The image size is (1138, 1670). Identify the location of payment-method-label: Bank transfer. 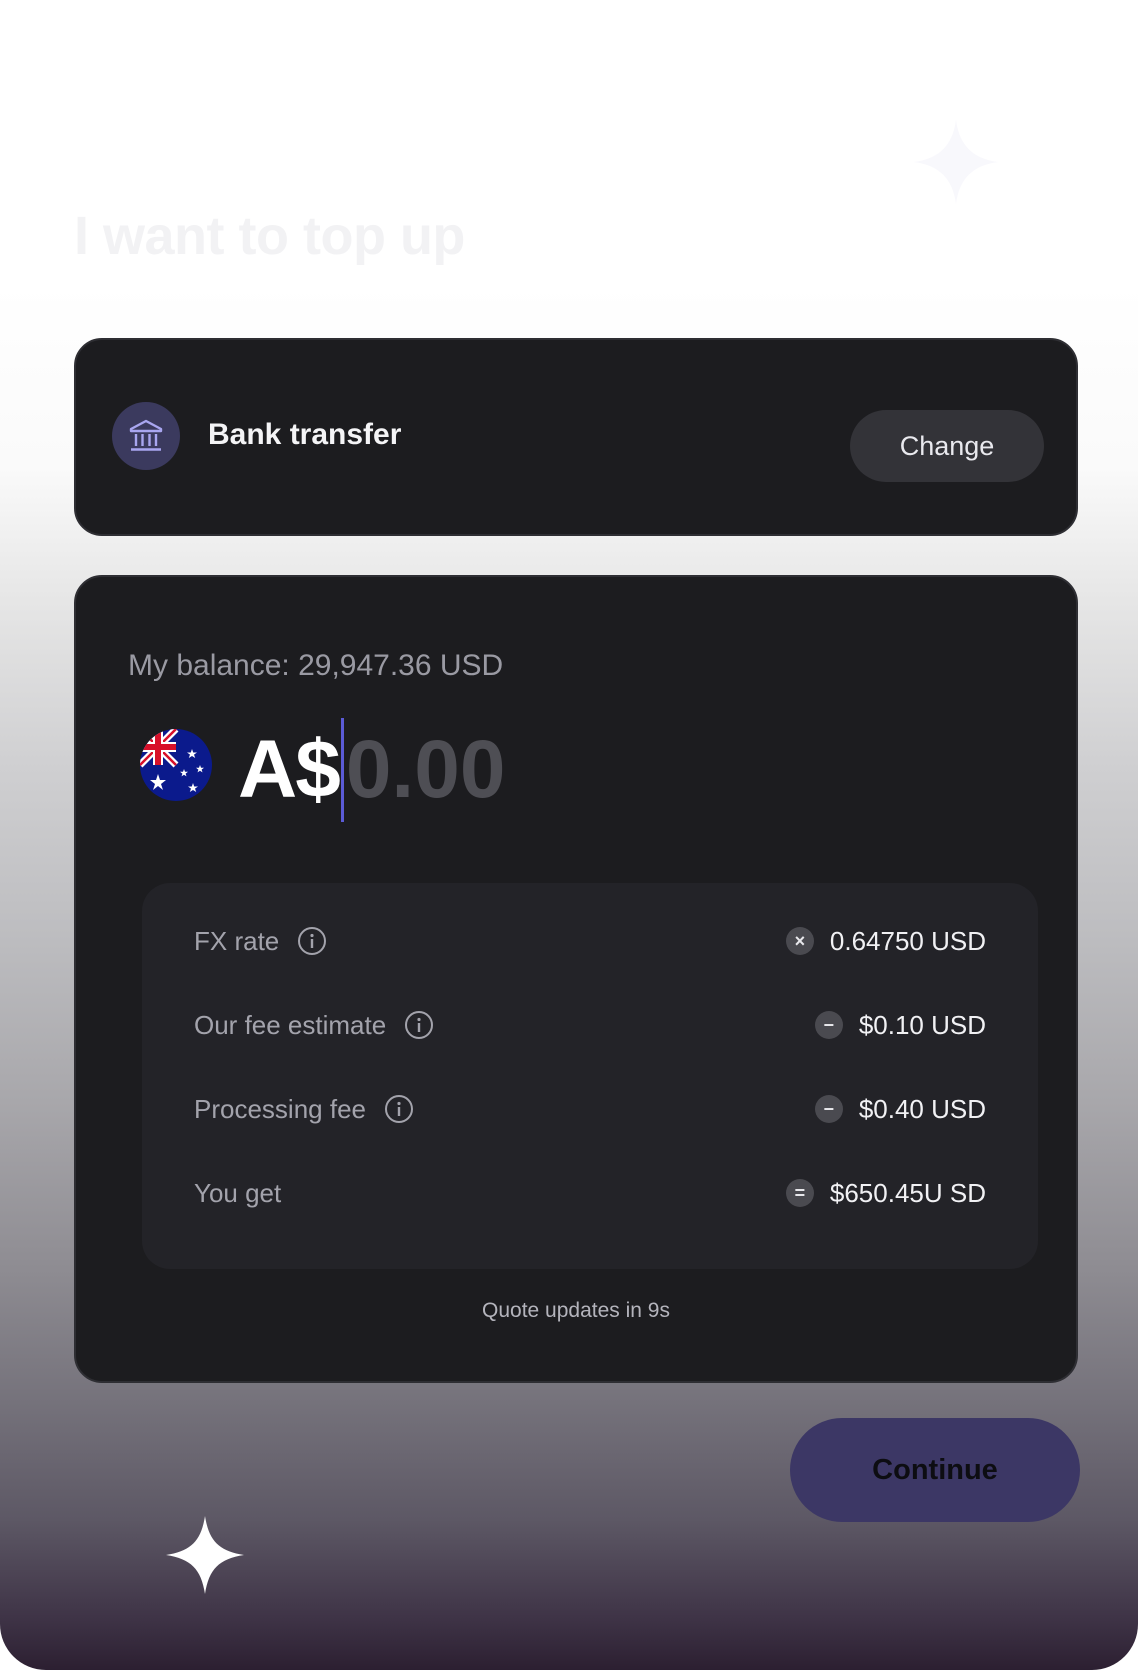
(305, 434).